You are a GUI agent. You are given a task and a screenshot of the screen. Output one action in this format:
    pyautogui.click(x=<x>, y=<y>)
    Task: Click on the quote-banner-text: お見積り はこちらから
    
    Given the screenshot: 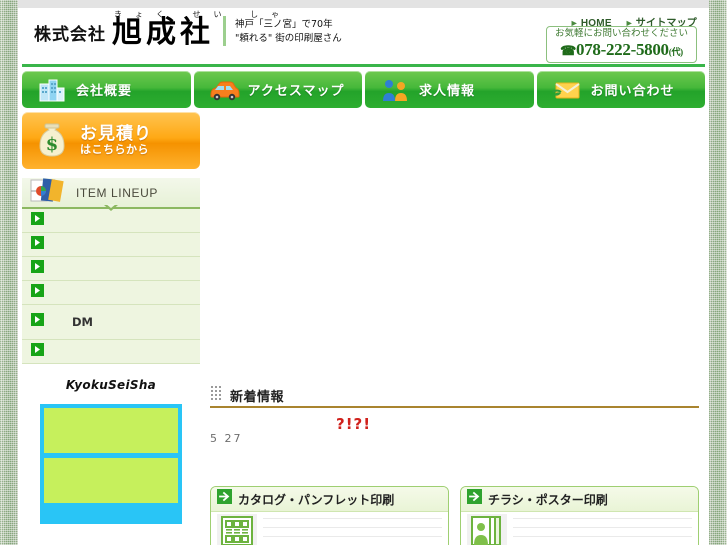 What is the action you would take?
    pyautogui.click(x=116, y=139)
    